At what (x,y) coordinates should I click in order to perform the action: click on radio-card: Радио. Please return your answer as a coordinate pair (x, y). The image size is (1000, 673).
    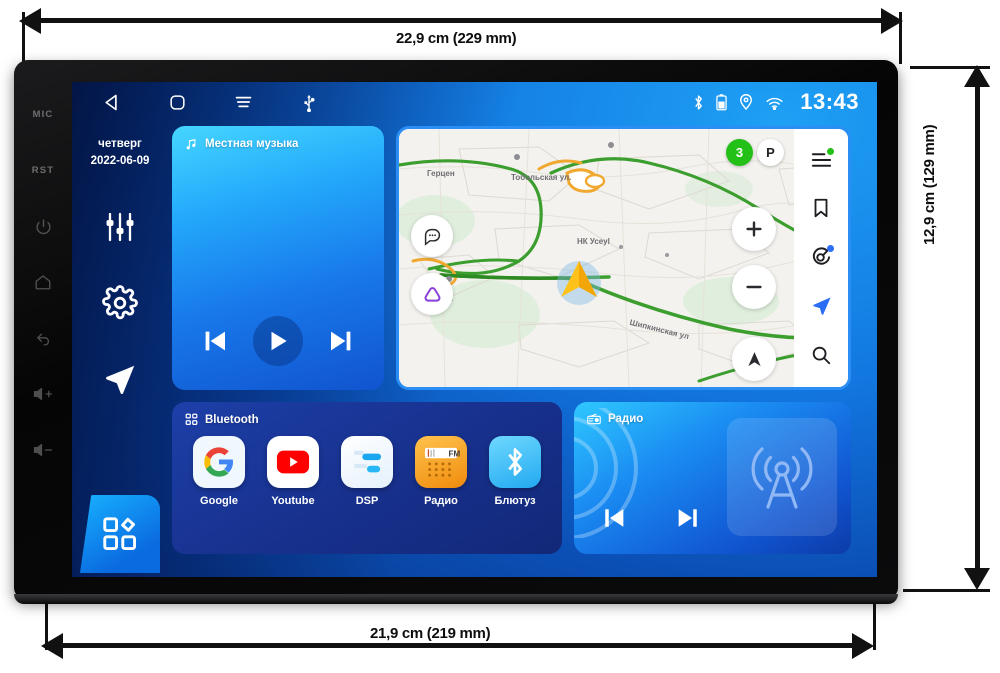
    Looking at the image, I should click on (712, 478).